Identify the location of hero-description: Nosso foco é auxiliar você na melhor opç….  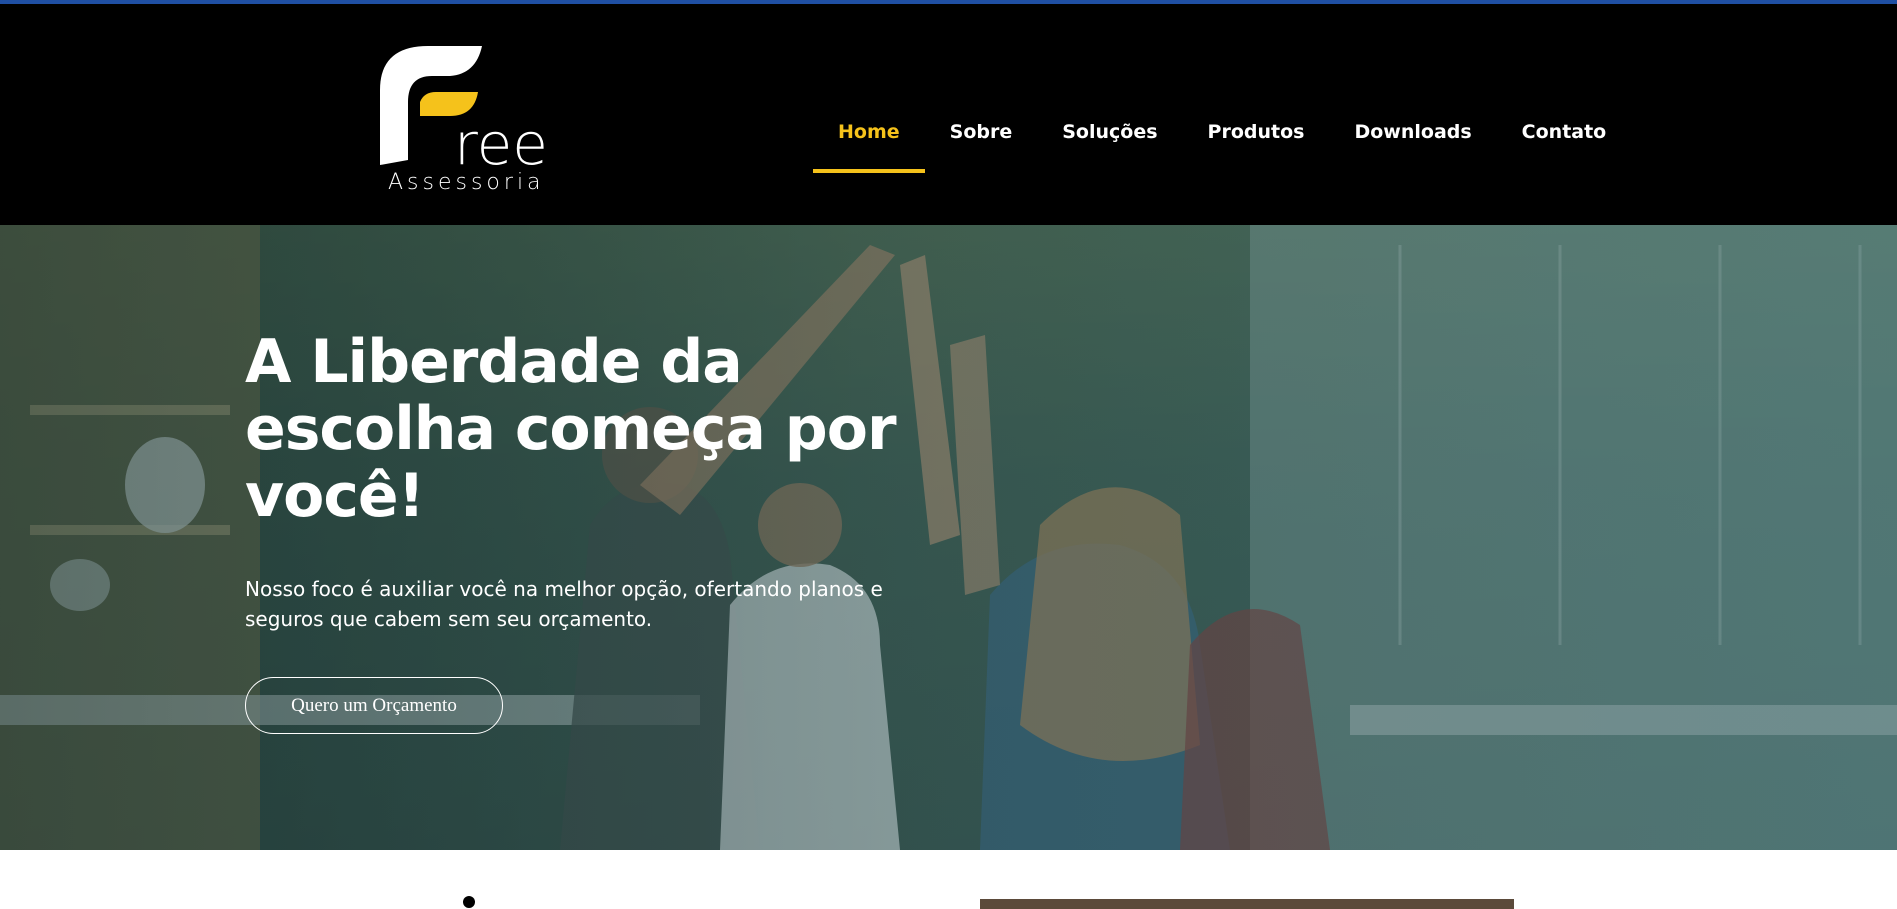
(564, 604).